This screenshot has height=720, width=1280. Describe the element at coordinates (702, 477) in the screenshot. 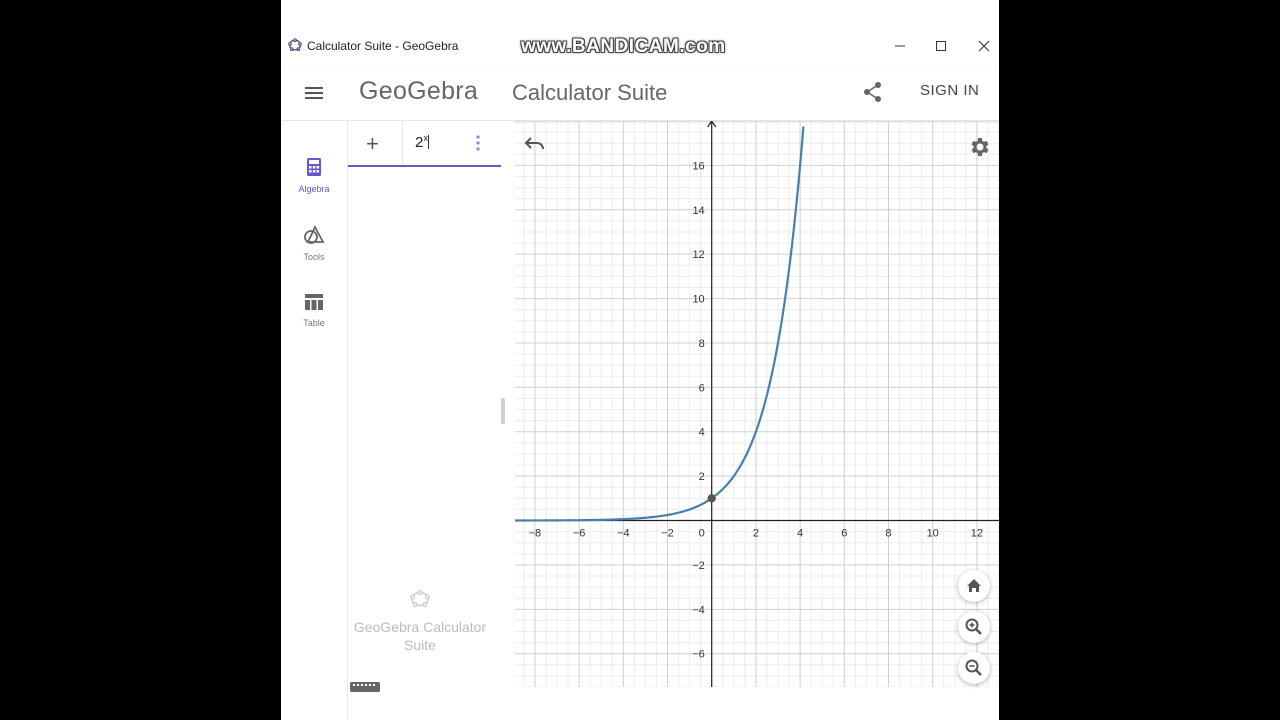

I see `y-tick-label: 2` at that location.